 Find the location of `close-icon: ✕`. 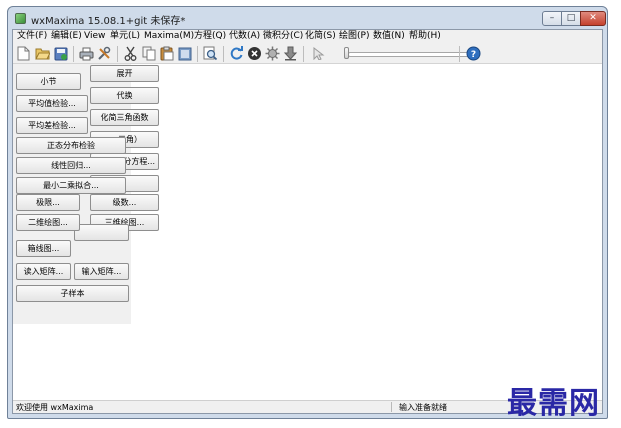

close-icon: ✕ is located at coordinates (593, 18).